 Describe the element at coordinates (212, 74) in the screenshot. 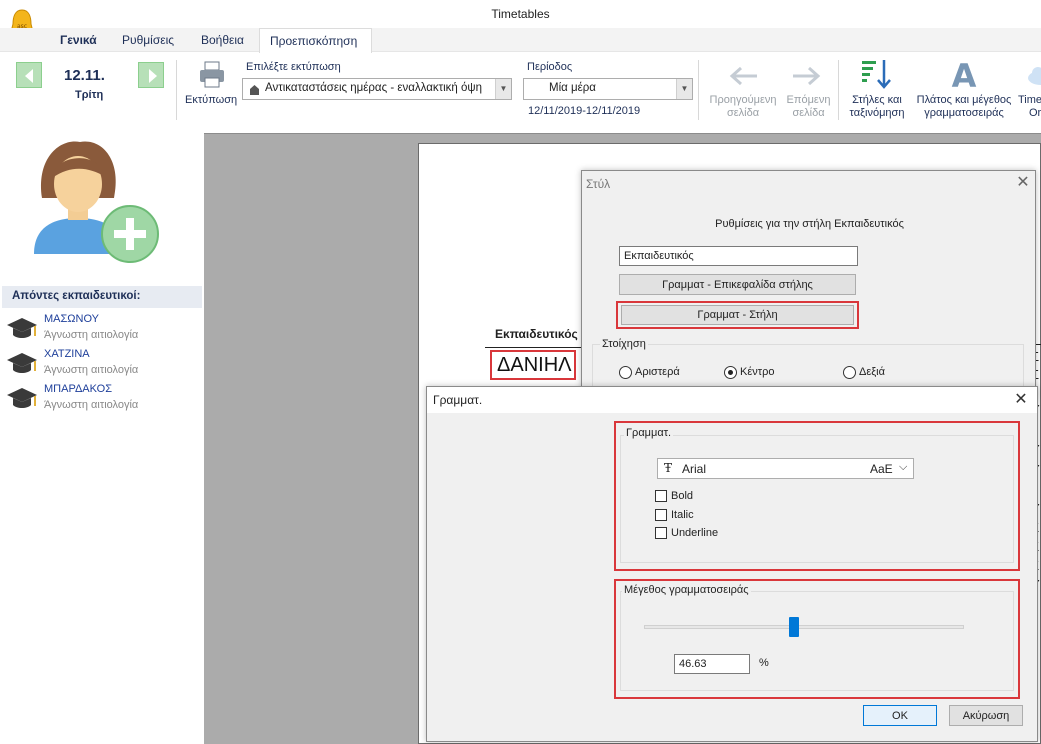

I see `printer-icon` at that location.